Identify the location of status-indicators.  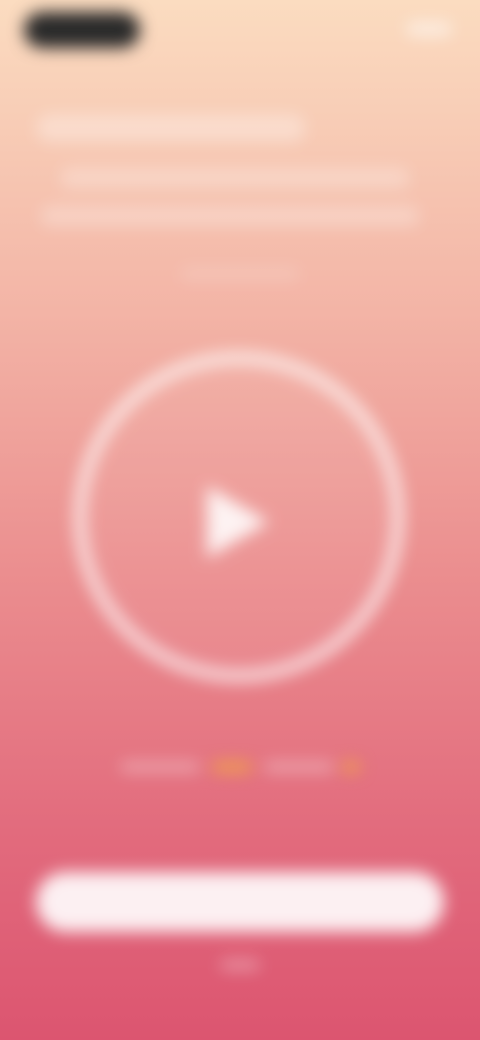
(429, 29).